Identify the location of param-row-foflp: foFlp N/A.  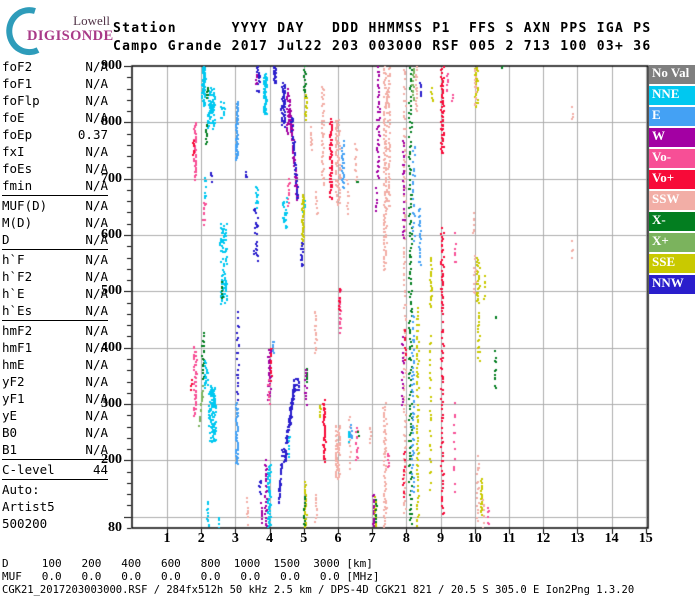
(55, 100).